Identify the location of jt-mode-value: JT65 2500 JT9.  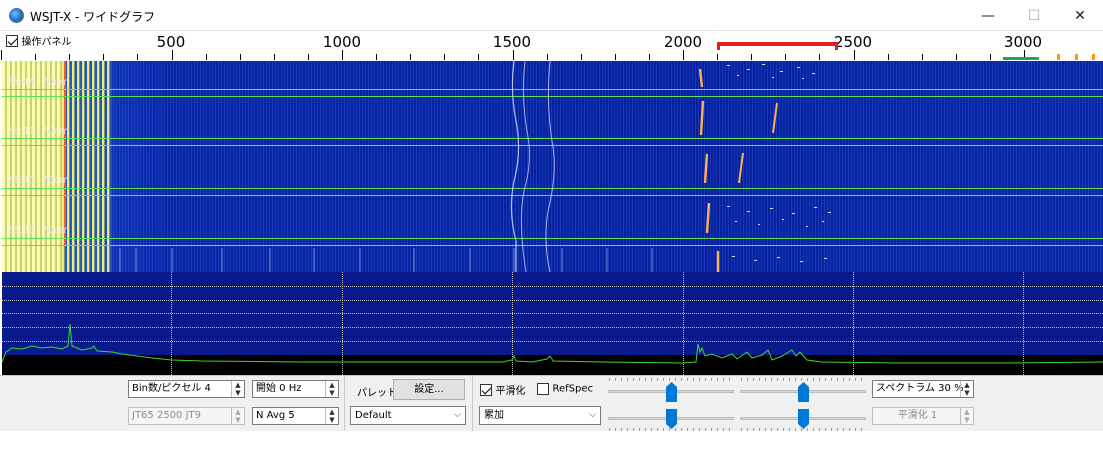
(167, 415).